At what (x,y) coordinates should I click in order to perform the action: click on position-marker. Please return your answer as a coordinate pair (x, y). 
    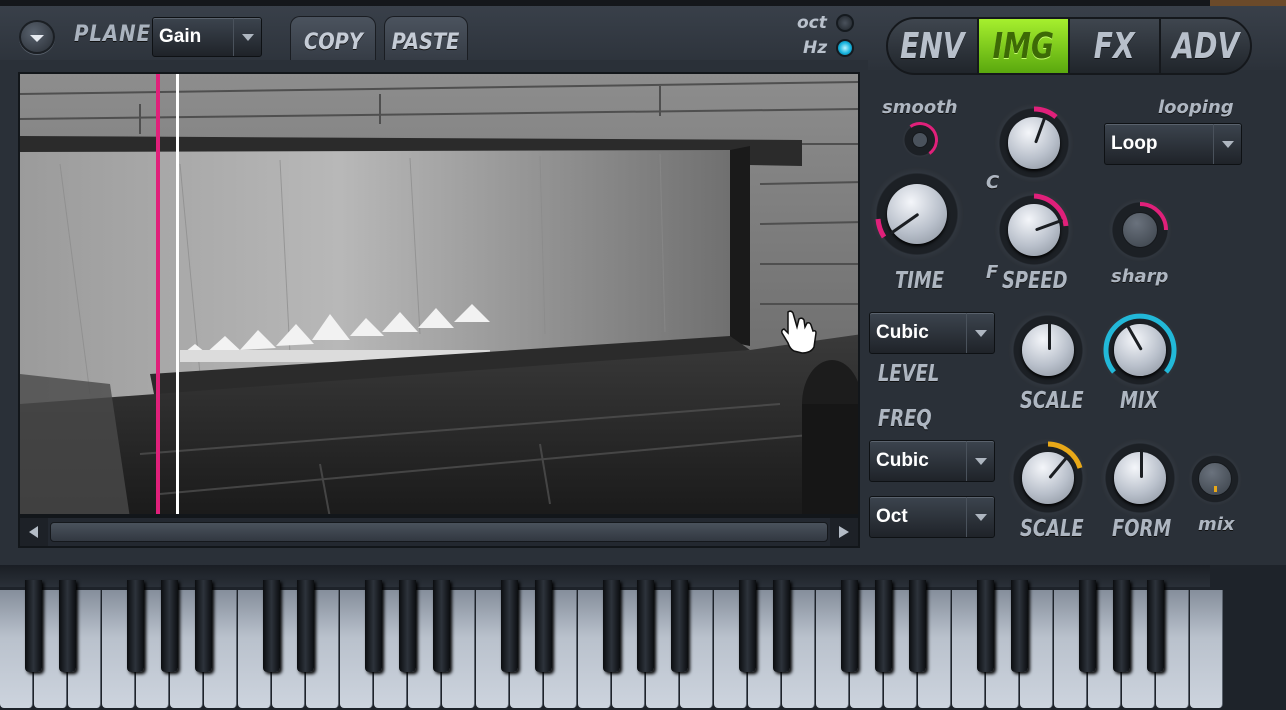
    Looking at the image, I should click on (177, 295).